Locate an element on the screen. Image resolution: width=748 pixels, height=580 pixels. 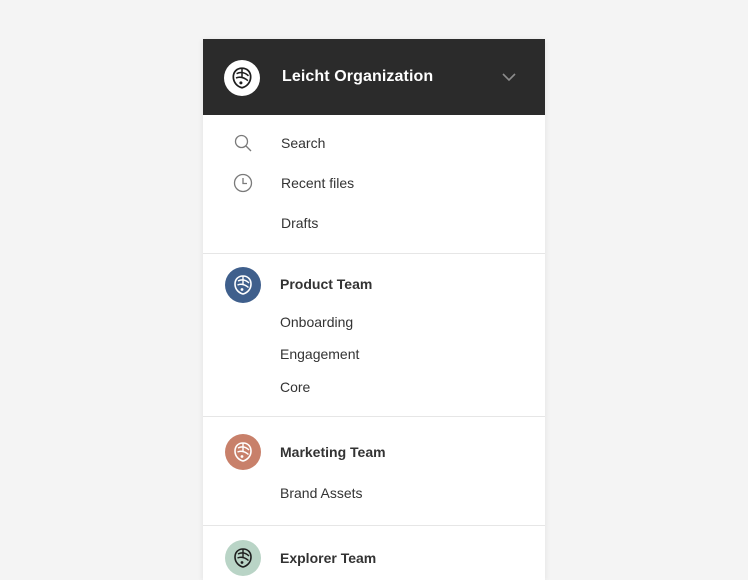
team-name: Explorer Team is located at coordinates (328, 558).